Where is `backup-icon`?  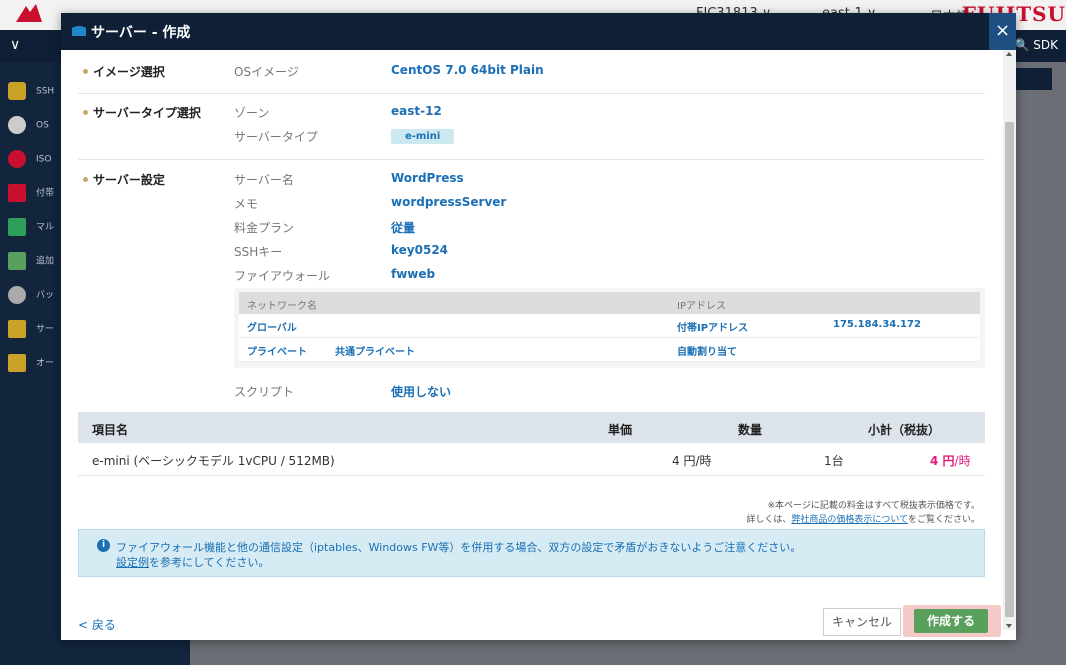 backup-icon is located at coordinates (17, 295).